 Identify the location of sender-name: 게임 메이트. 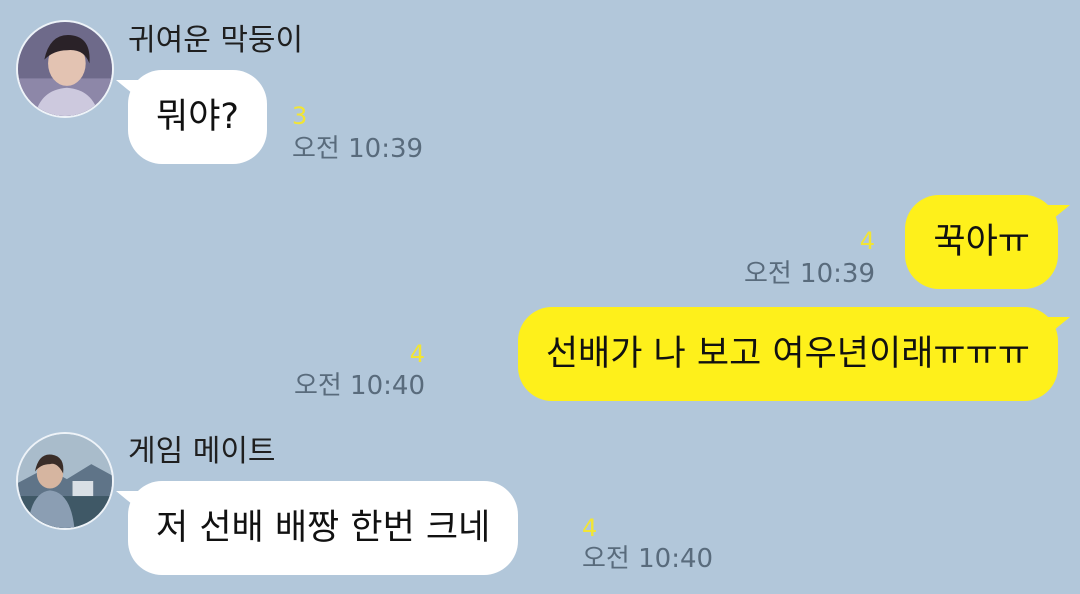
(202, 451).